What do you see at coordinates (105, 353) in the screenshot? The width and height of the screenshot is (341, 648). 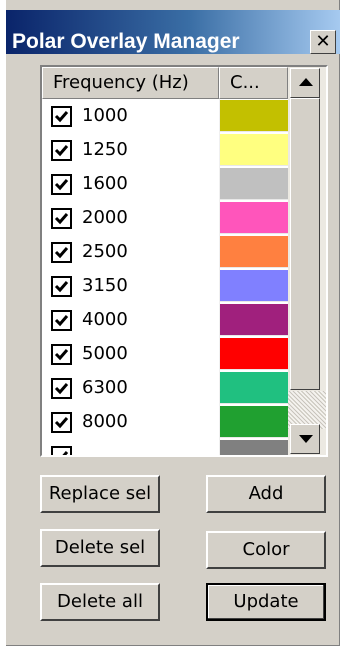 I see `row-frequency: 5000` at bounding box center [105, 353].